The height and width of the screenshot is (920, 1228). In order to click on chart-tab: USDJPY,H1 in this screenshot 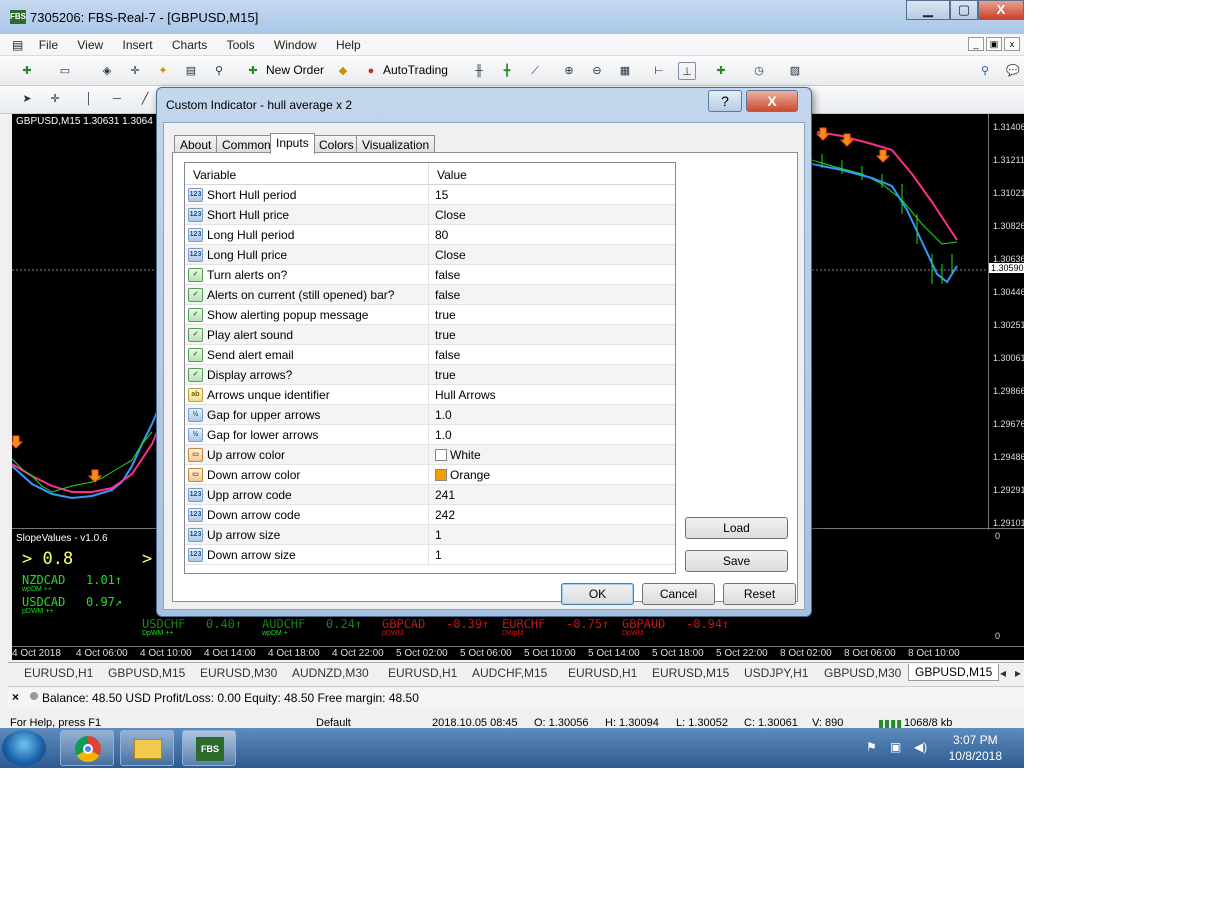, I will do `click(776, 673)`.